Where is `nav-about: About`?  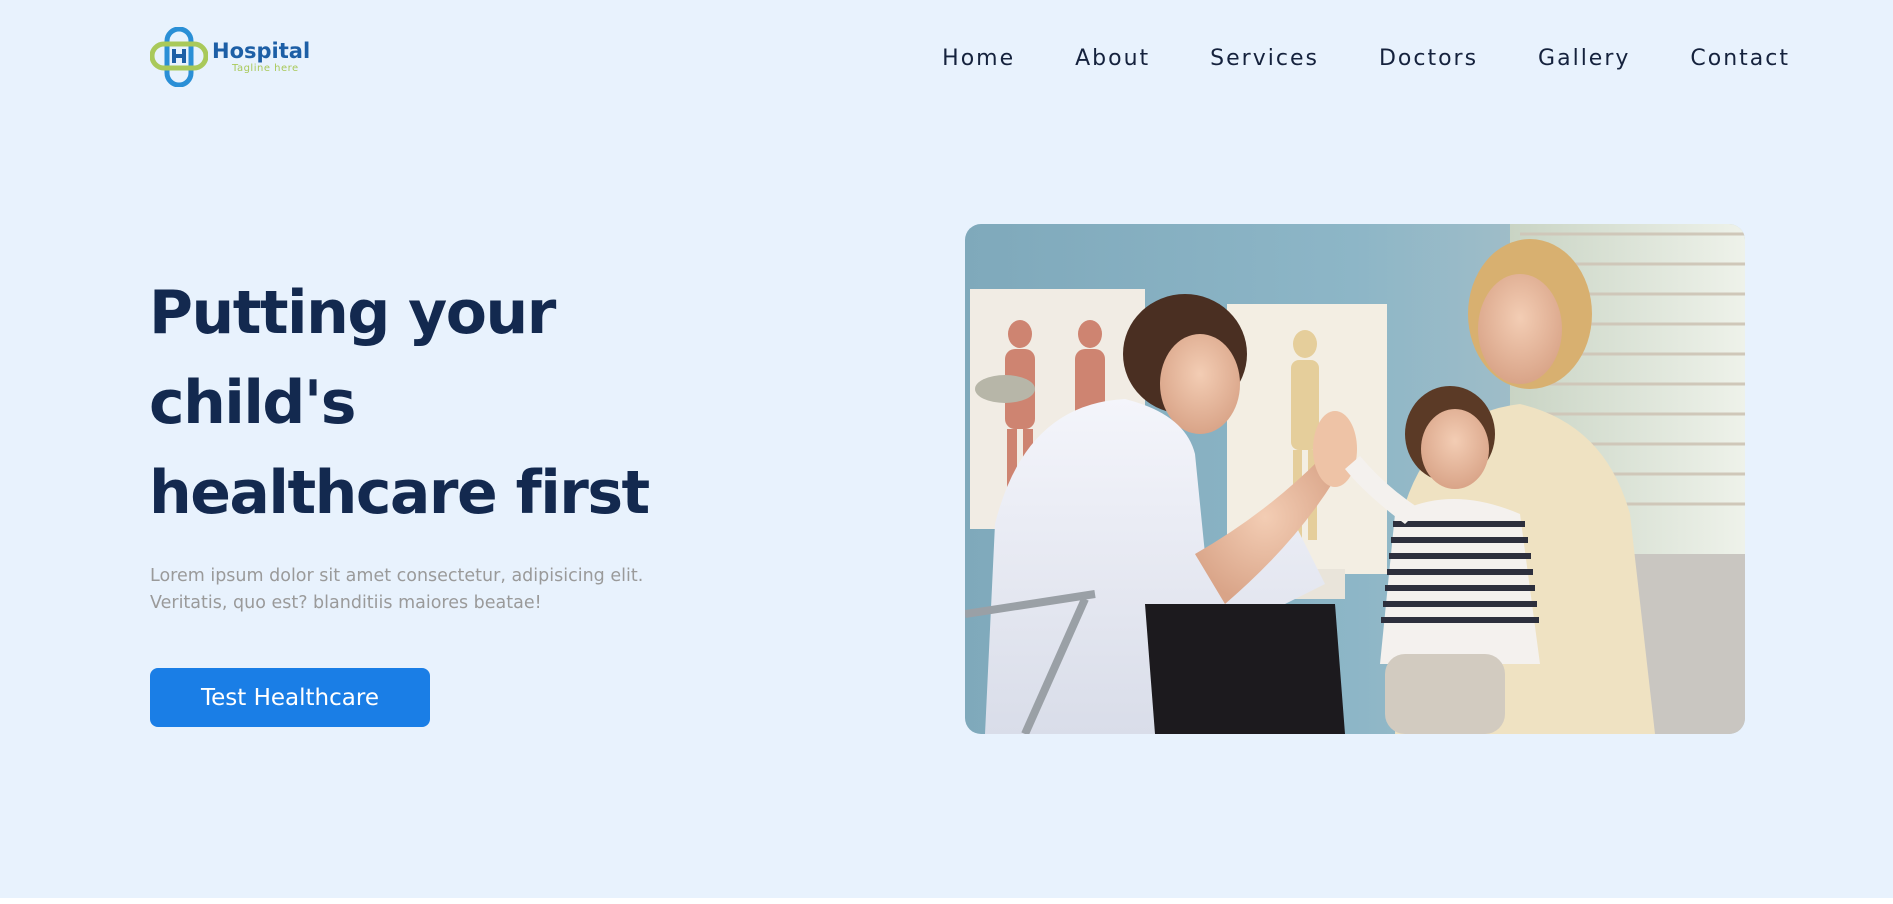
nav-about: About is located at coordinates (1112, 59).